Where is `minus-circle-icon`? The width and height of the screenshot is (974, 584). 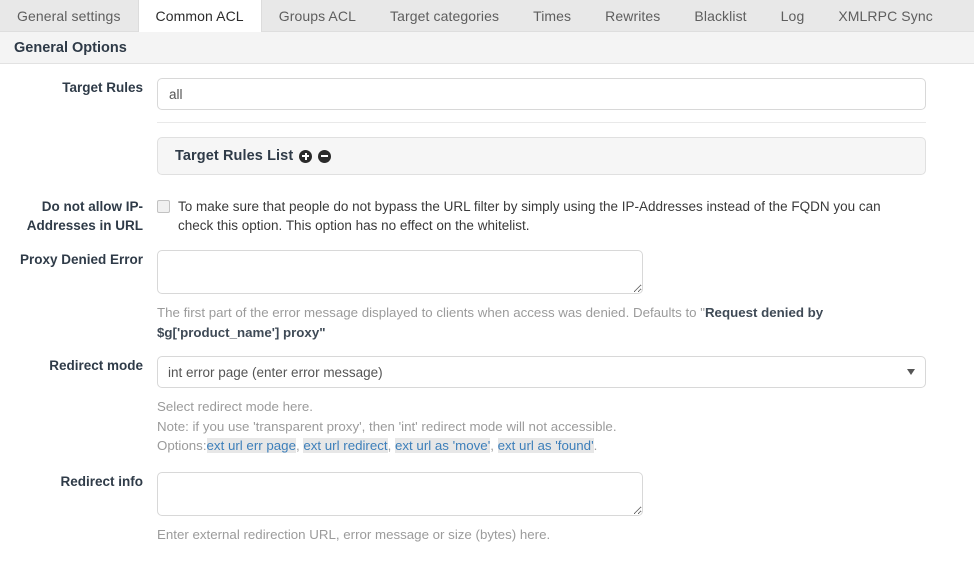 minus-circle-icon is located at coordinates (325, 156).